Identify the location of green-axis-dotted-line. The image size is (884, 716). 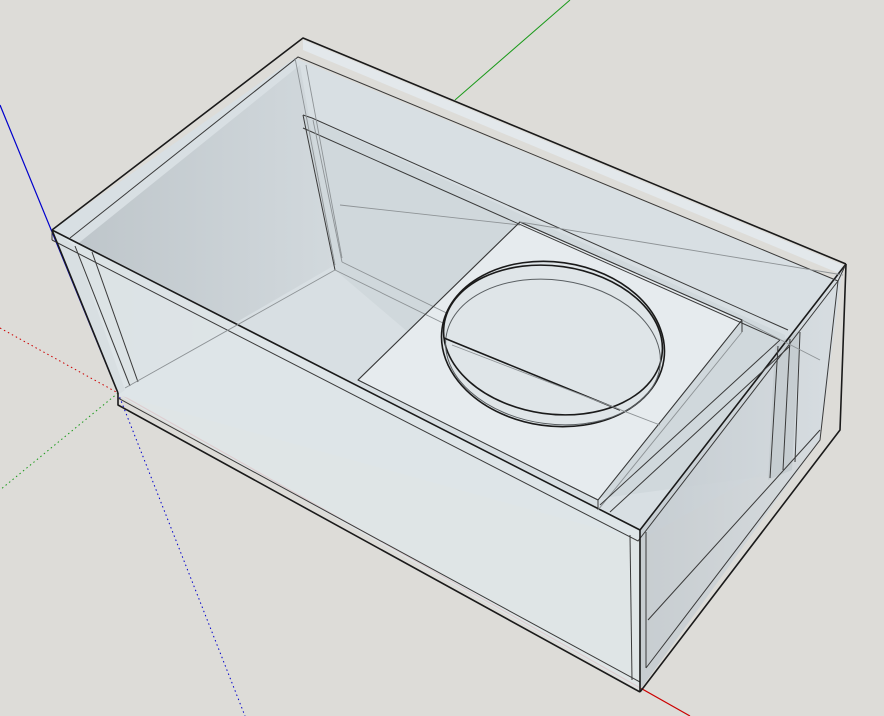
(59, 441).